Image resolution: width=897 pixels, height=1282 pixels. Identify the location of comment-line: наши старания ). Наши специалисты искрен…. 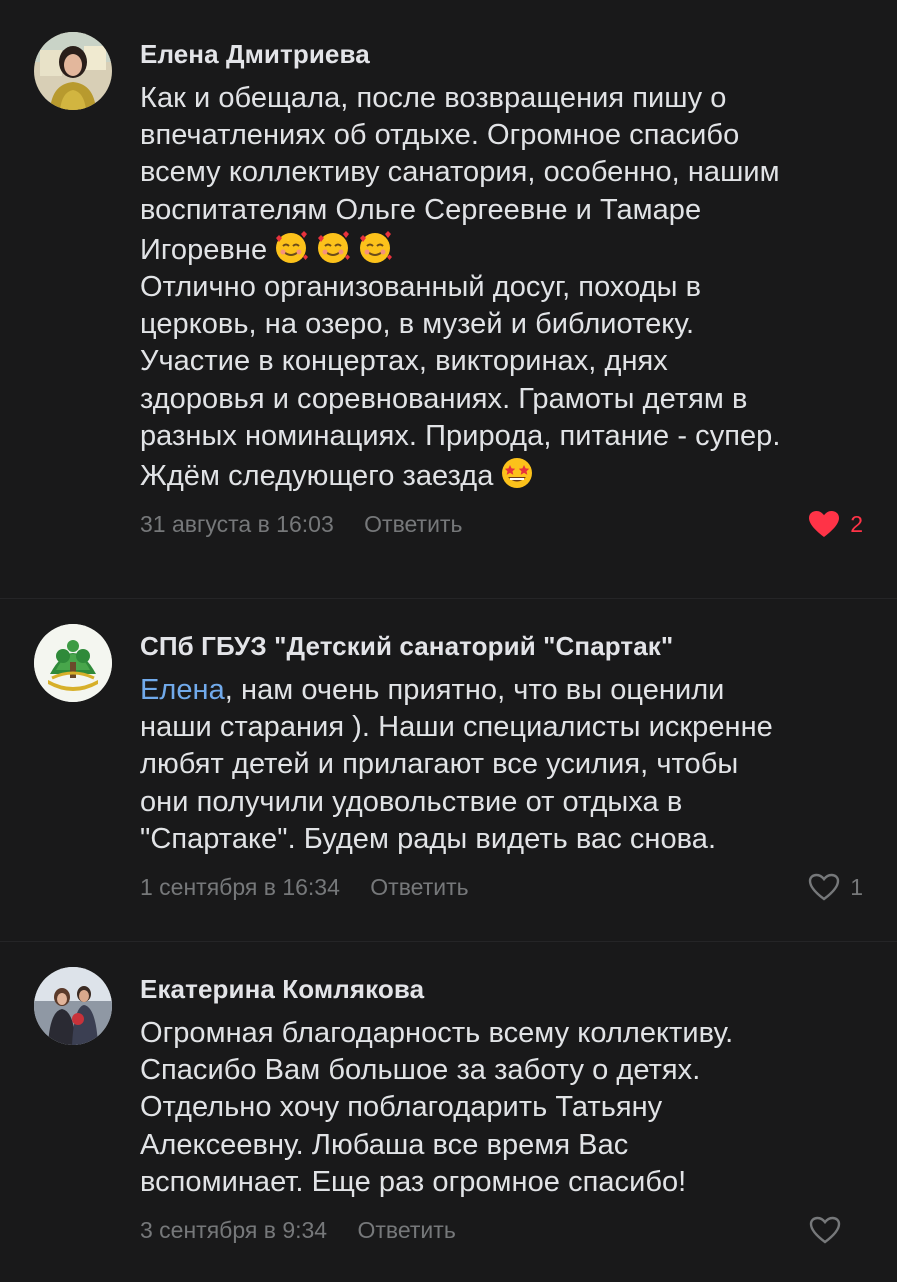
(456, 727).